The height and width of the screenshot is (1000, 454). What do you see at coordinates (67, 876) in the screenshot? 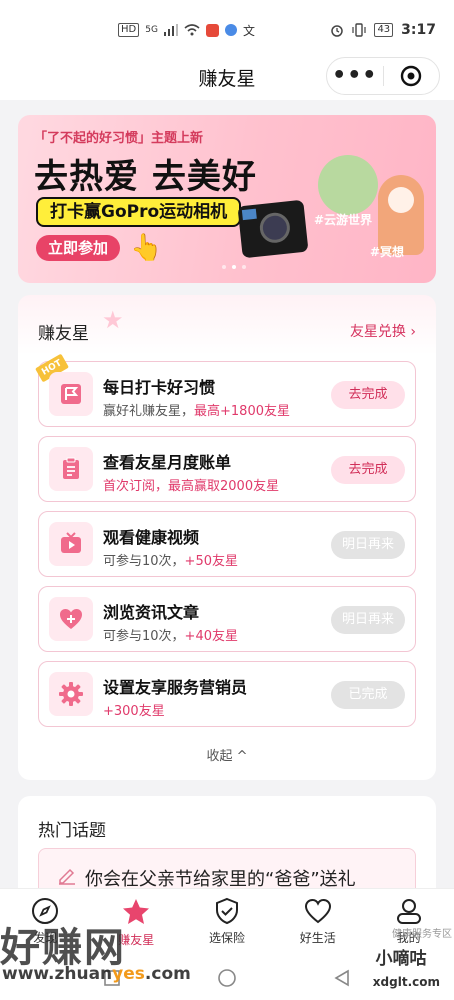
I see `pen-icon` at bounding box center [67, 876].